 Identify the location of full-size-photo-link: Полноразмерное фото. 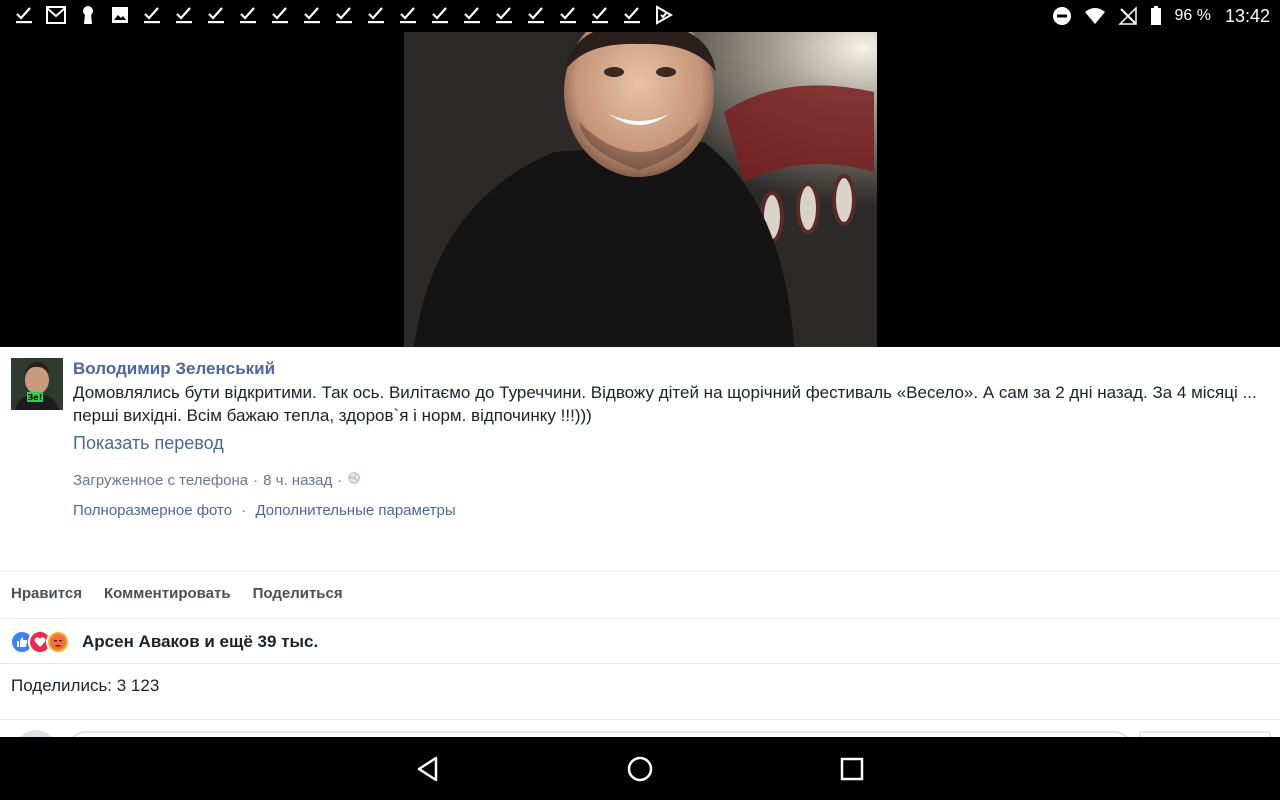
(152, 510).